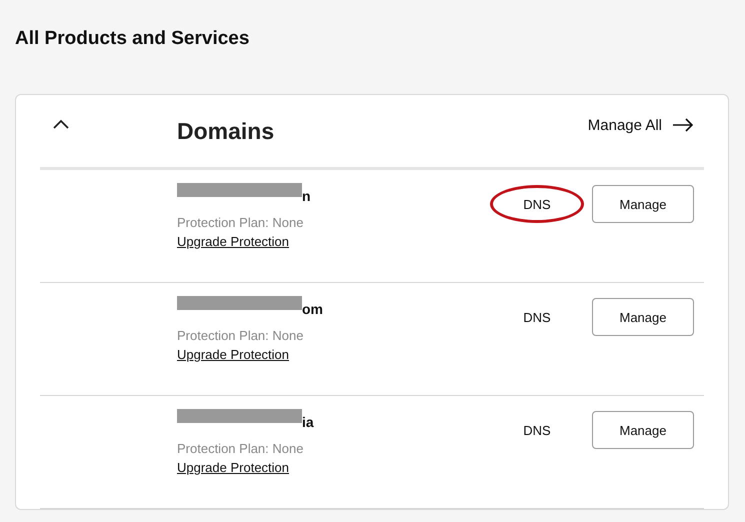 The height and width of the screenshot is (522, 745). I want to click on manage-all-link: Manage All, so click(641, 125).